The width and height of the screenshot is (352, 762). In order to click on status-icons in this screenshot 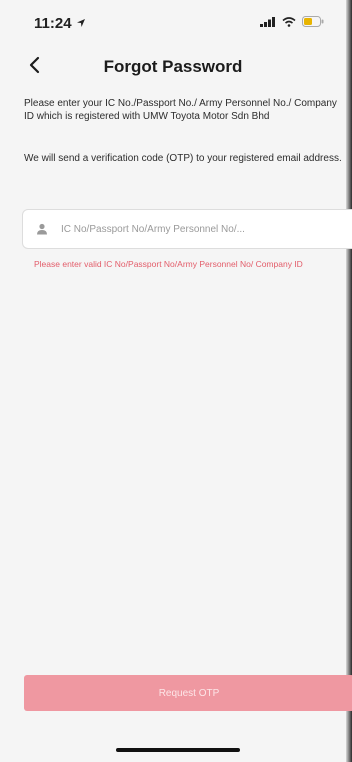, I will do `click(292, 23)`.